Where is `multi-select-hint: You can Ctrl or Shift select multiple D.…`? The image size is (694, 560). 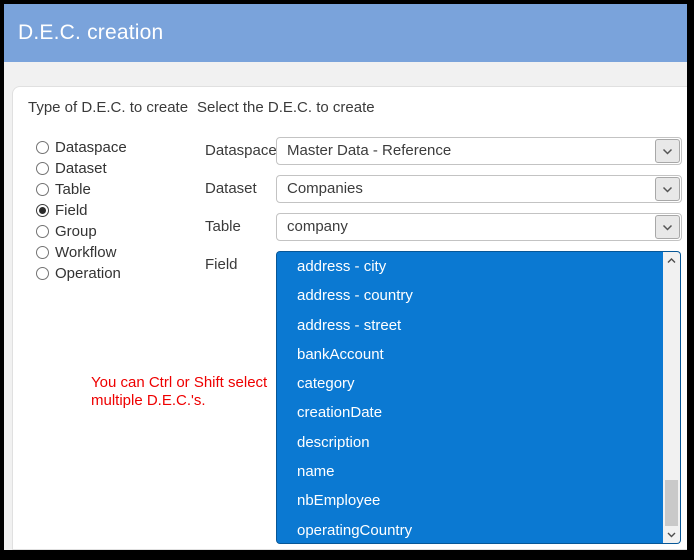
multi-select-hint: You can Ctrl or Shift select multiple D.… is located at coordinates (179, 392).